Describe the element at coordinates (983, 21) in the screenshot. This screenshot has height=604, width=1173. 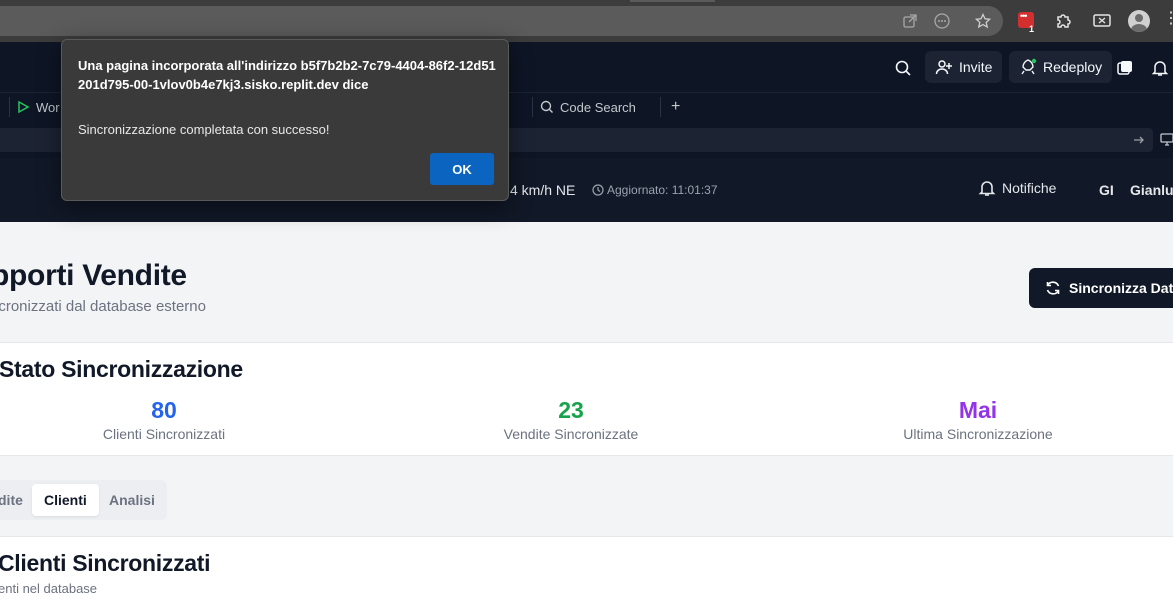
I see `star-icon` at that location.